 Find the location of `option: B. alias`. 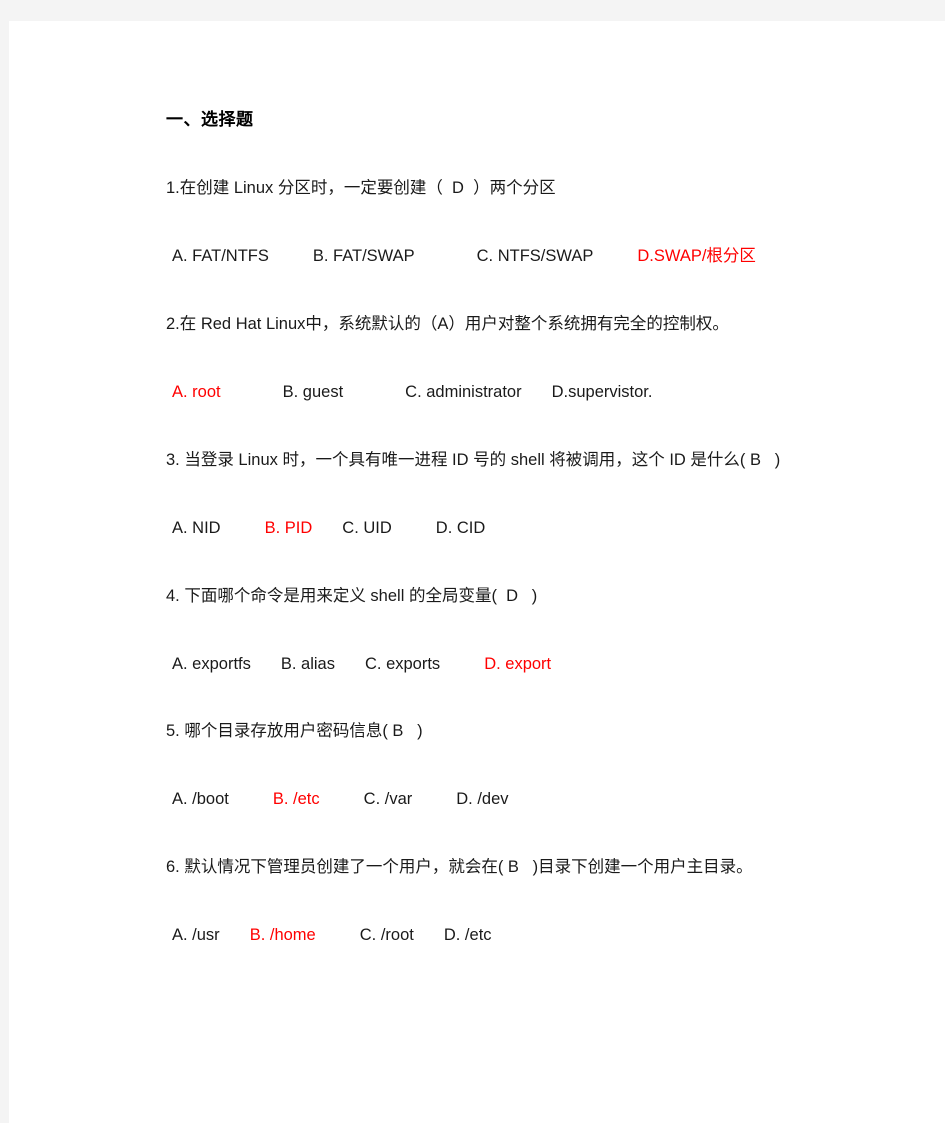

option: B. alias is located at coordinates (308, 664).